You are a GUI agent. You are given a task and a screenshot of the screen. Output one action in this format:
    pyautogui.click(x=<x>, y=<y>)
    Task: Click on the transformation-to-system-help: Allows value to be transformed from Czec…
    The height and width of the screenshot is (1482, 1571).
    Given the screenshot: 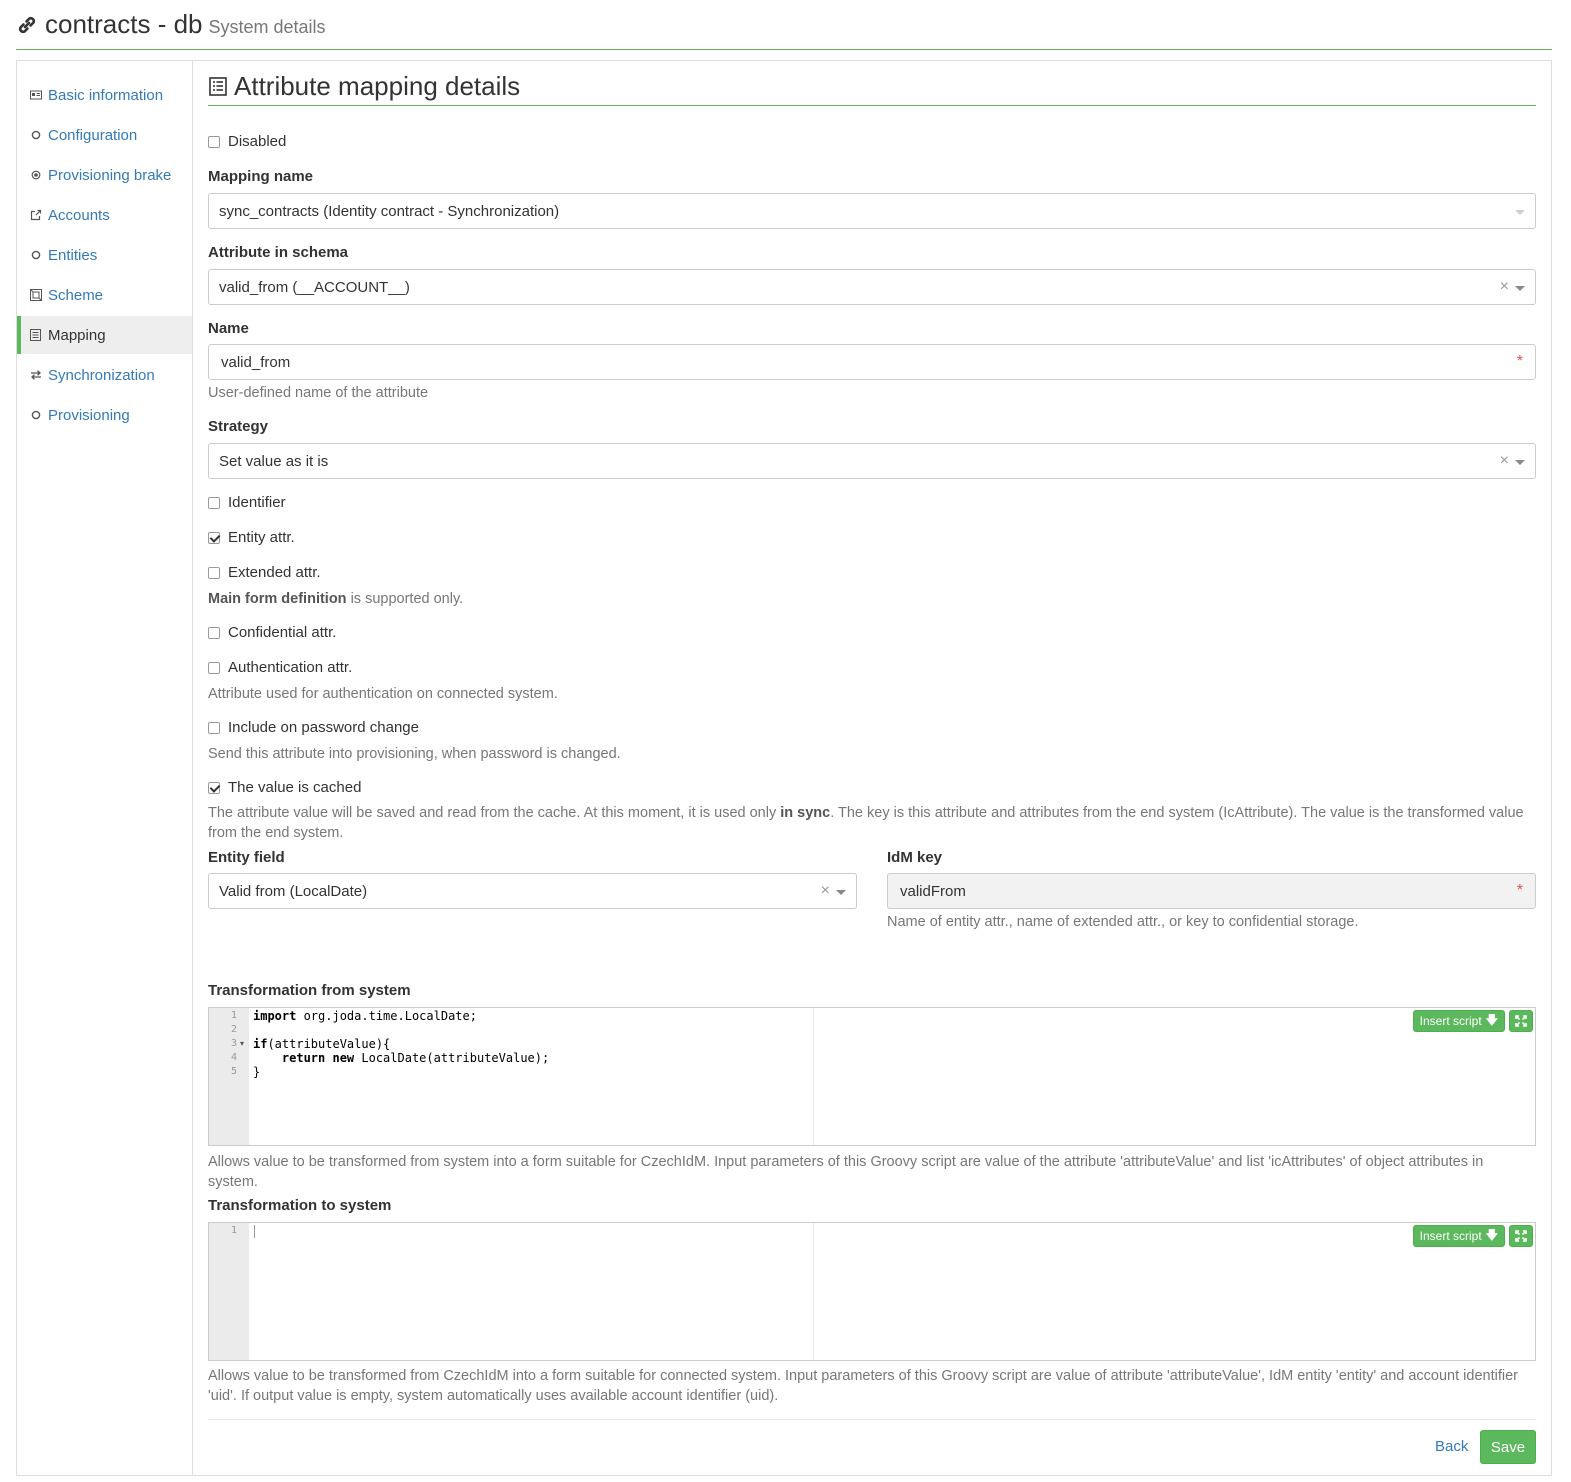 What is the action you would take?
    pyautogui.click(x=863, y=1386)
    